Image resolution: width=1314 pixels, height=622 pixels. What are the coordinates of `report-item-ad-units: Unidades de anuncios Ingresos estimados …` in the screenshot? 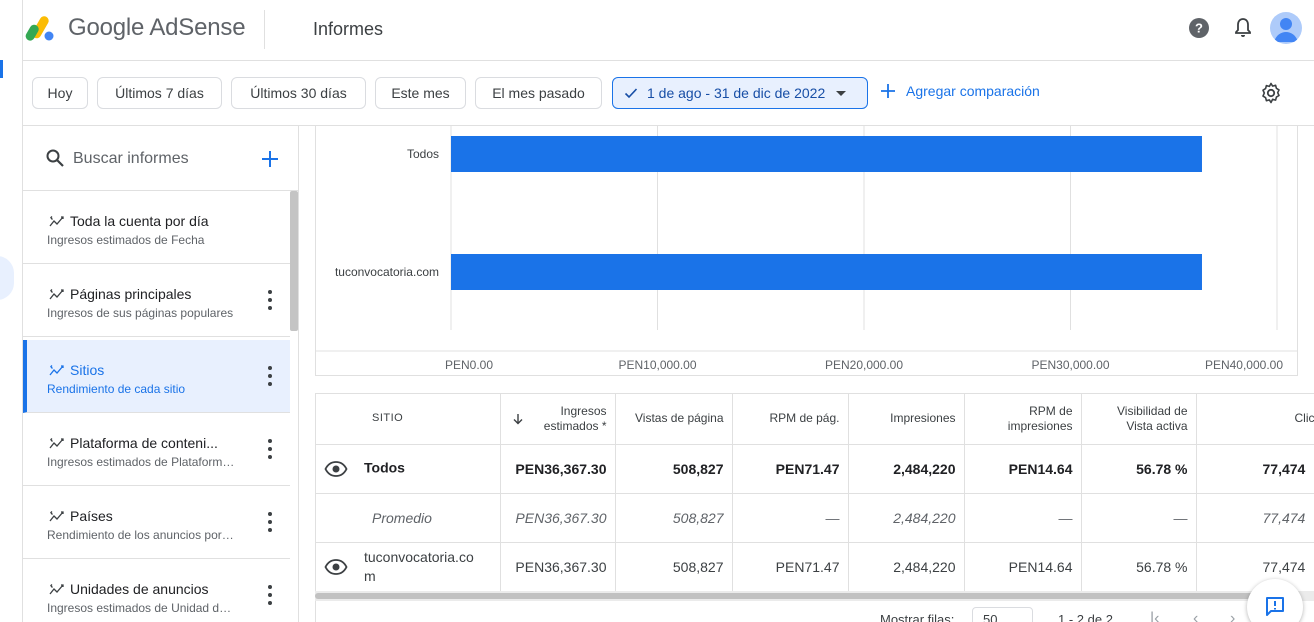 It's located at (156, 590).